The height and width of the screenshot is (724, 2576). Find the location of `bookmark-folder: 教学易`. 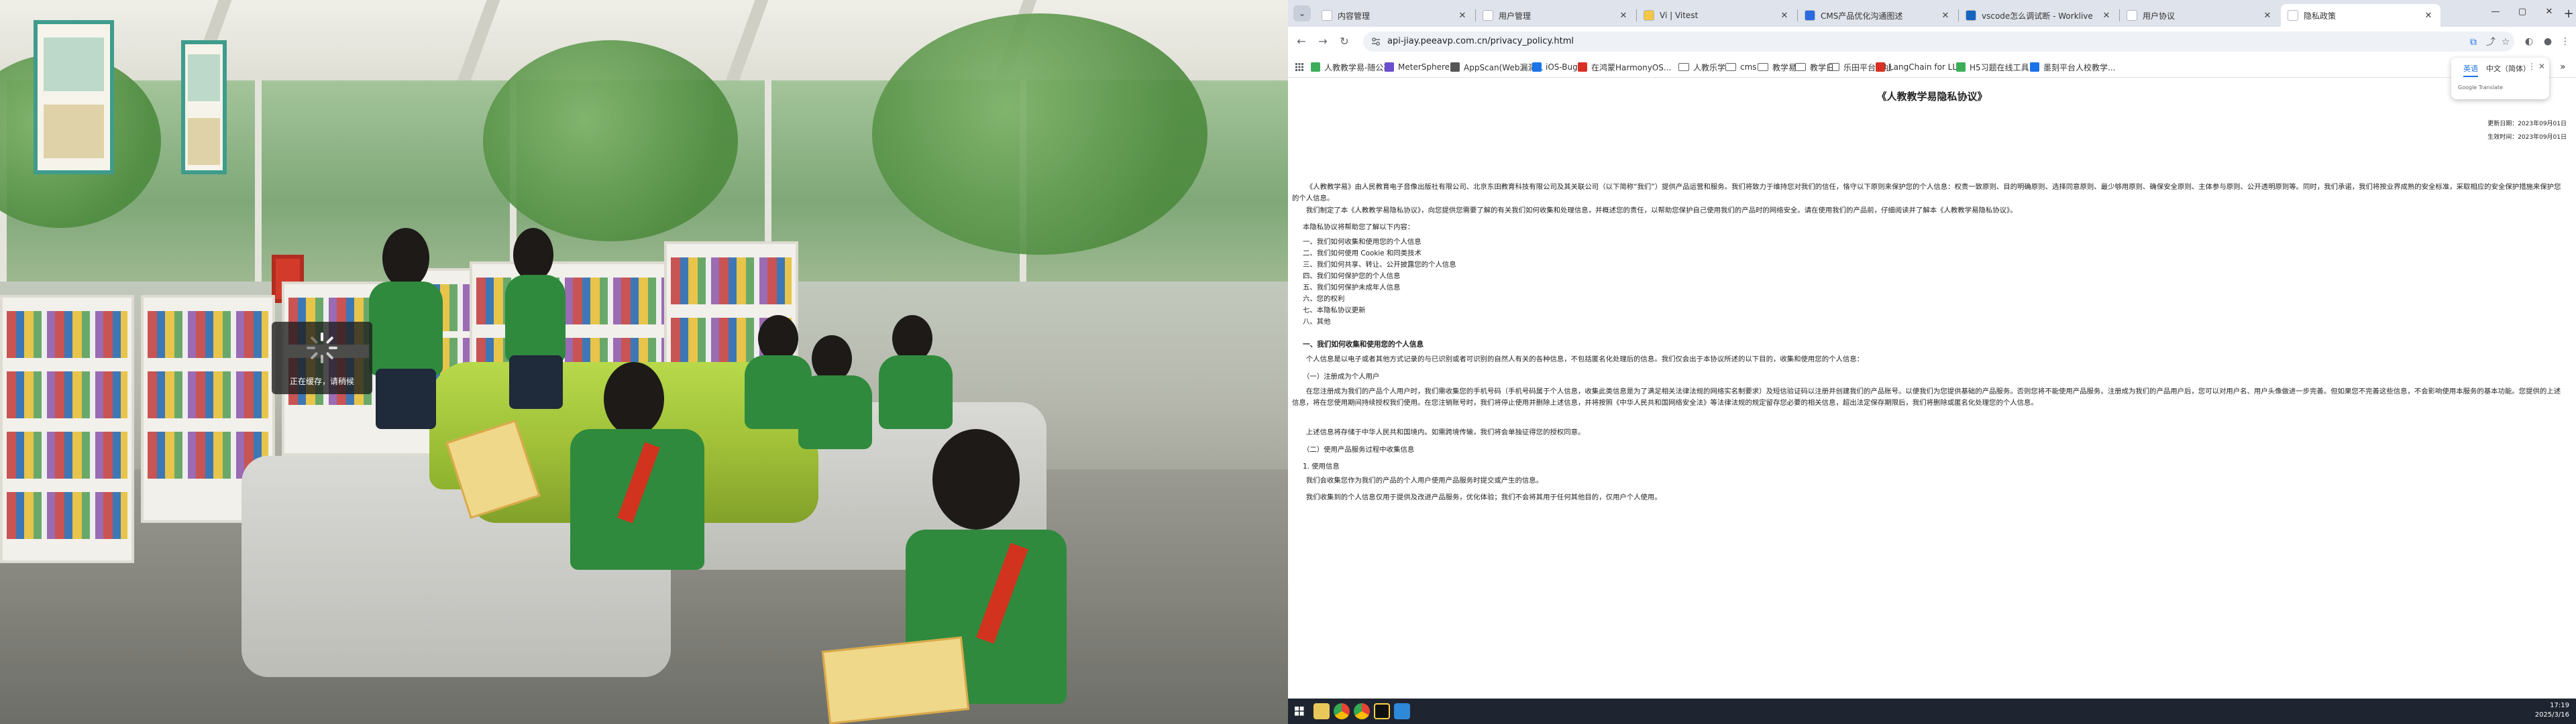

bookmark-folder: 教学易 is located at coordinates (1777, 67).